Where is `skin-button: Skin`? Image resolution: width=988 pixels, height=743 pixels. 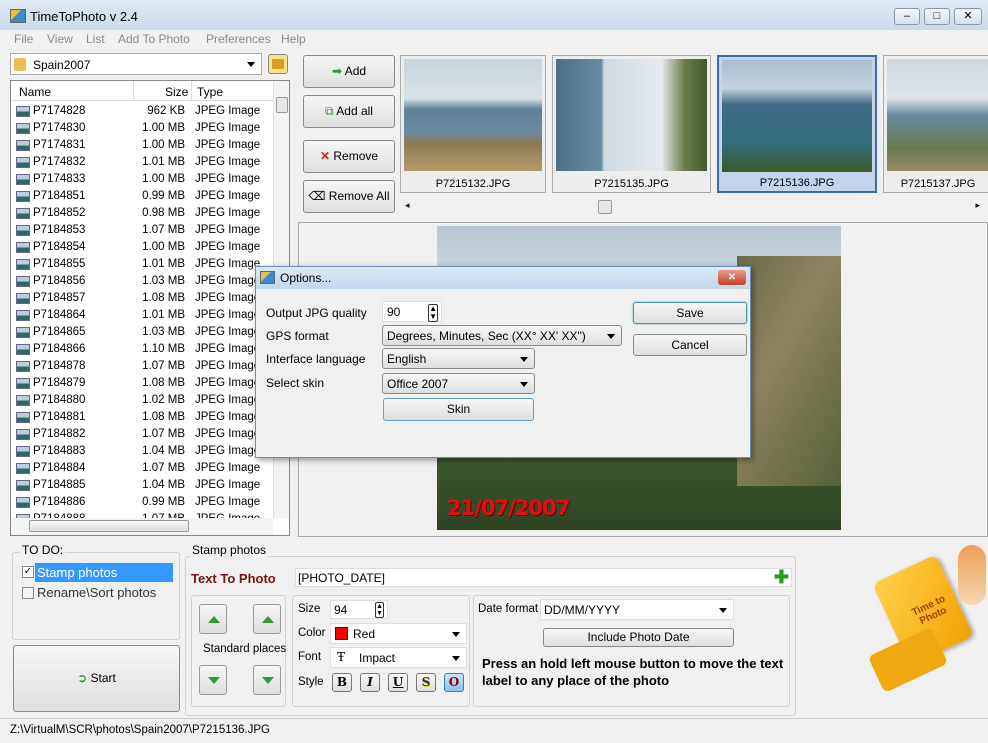 skin-button: Skin is located at coordinates (458, 409).